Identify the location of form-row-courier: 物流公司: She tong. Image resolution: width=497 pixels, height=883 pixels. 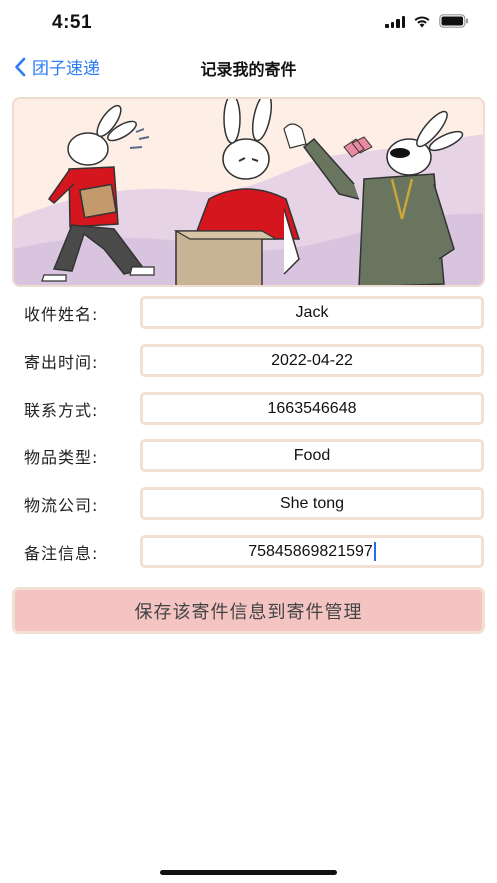
(248, 504).